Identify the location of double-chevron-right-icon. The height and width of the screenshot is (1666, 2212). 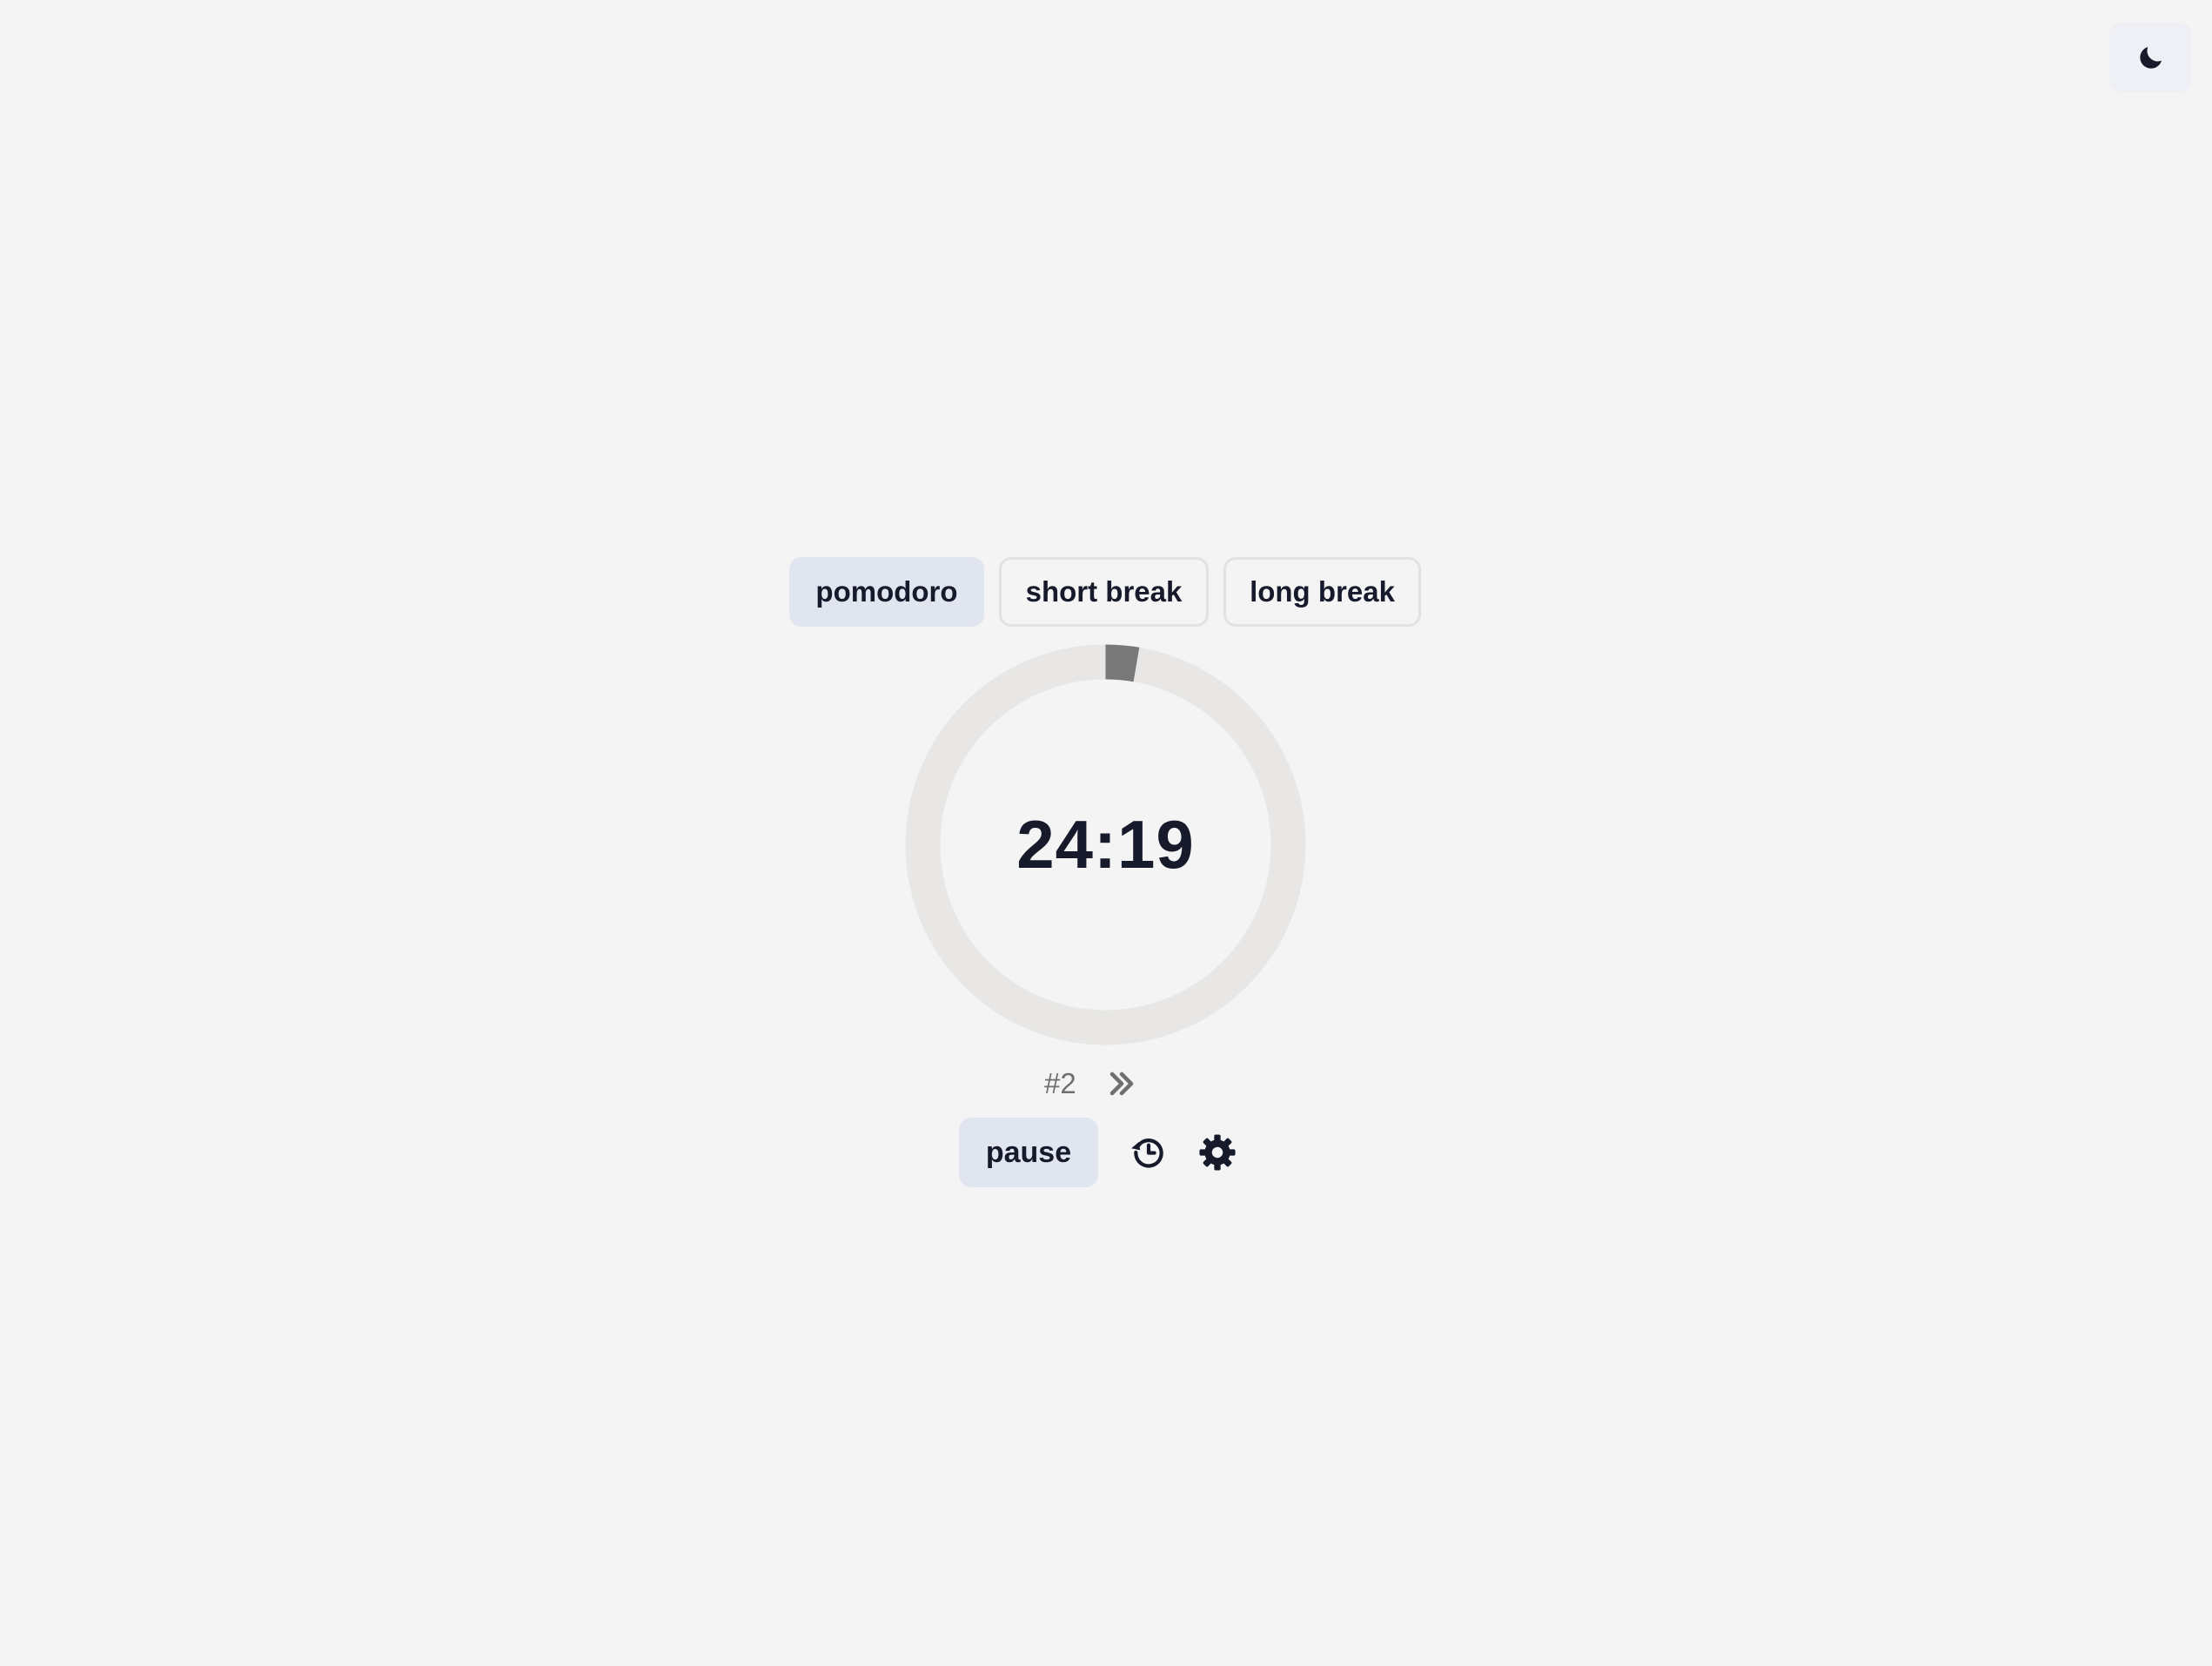
(1121, 1084).